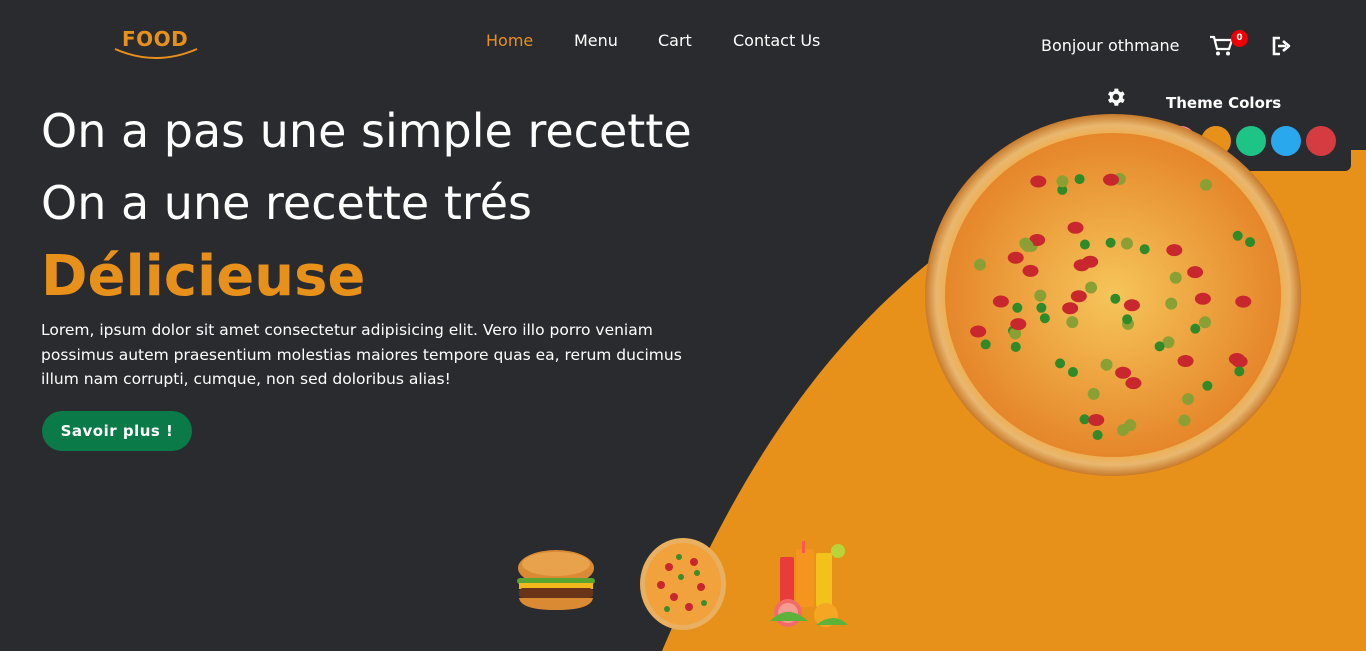 The image size is (1366, 651). What do you see at coordinates (1321, 141) in the screenshot?
I see `swatch-red` at bounding box center [1321, 141].